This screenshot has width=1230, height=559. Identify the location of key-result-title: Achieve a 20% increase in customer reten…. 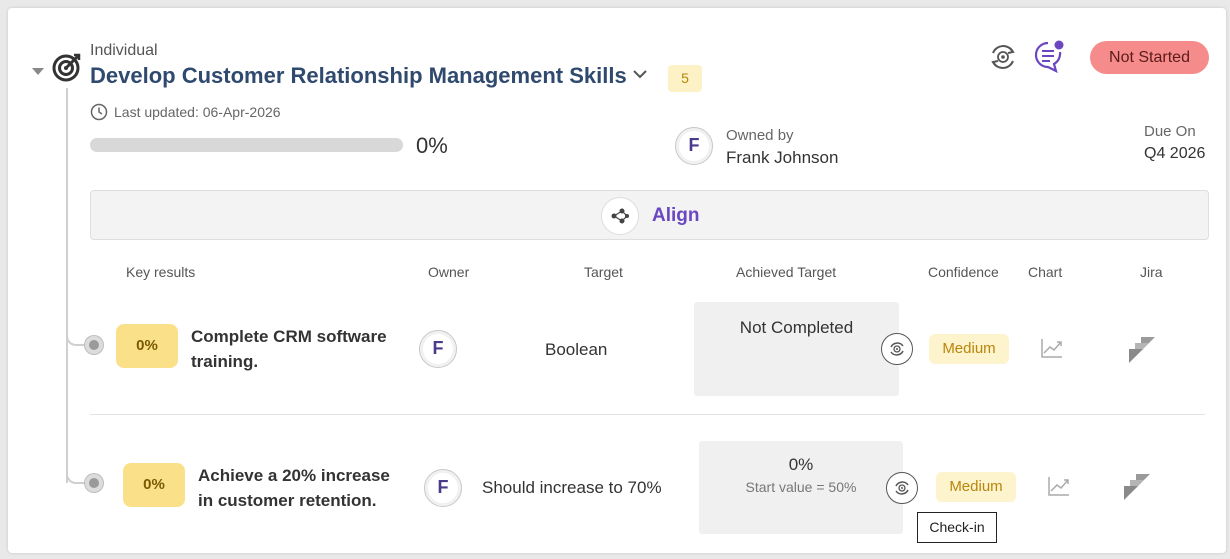
(294, 488).